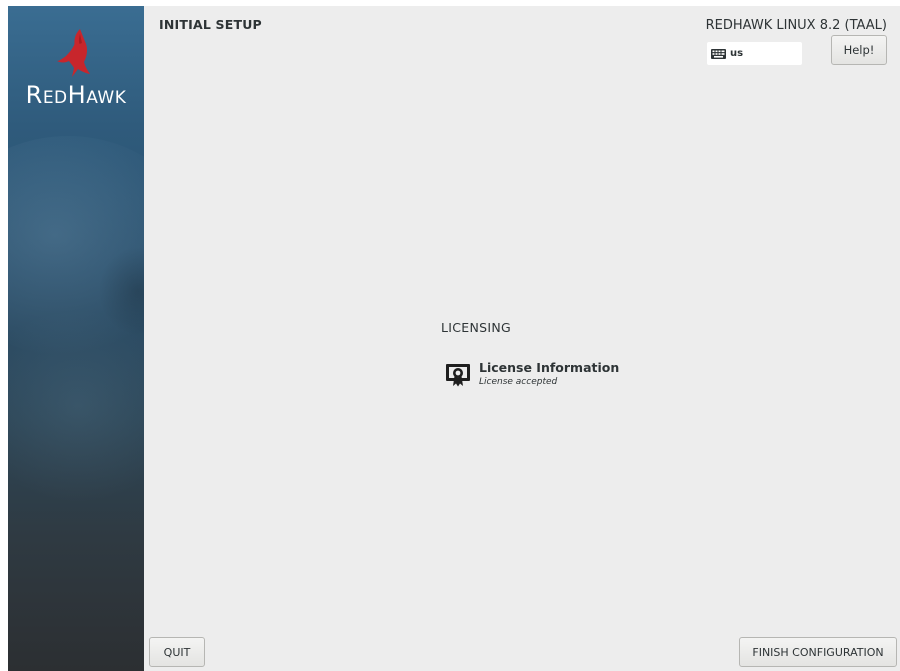  What do you see at coordinates (76, 406) in the screenshot?
I see `sidebar-decoration` at bounding box center [76, 406].